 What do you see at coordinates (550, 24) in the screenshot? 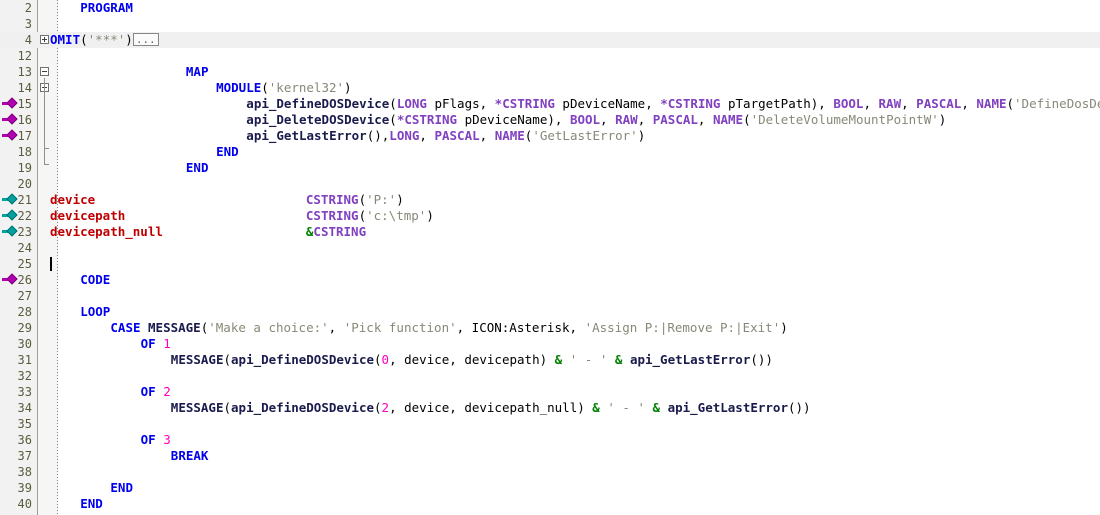
I see `code-line: 3` at bounding box center [550, 24].